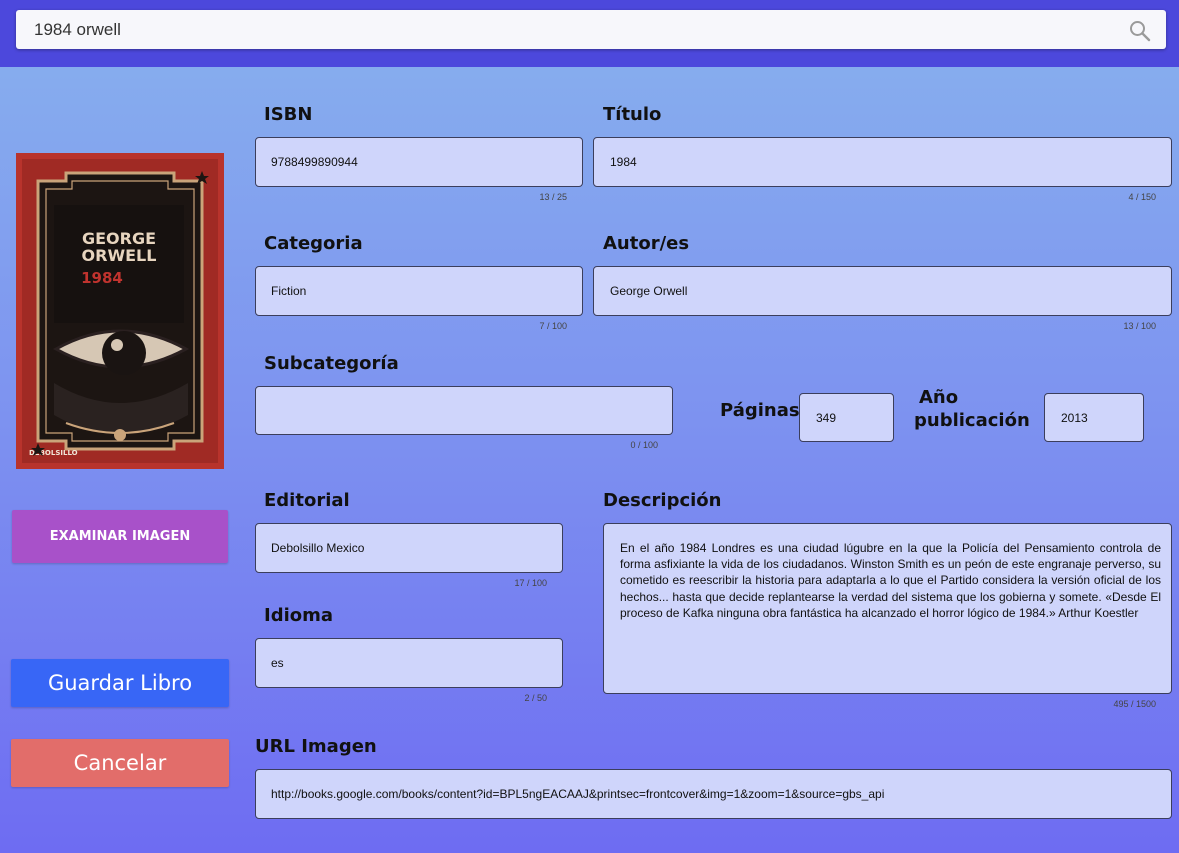  What do you see at coordinates (644, 445) in the screenshot?
I see `subcategory-counter: 0 / 100` at bounding box center [644, 445].